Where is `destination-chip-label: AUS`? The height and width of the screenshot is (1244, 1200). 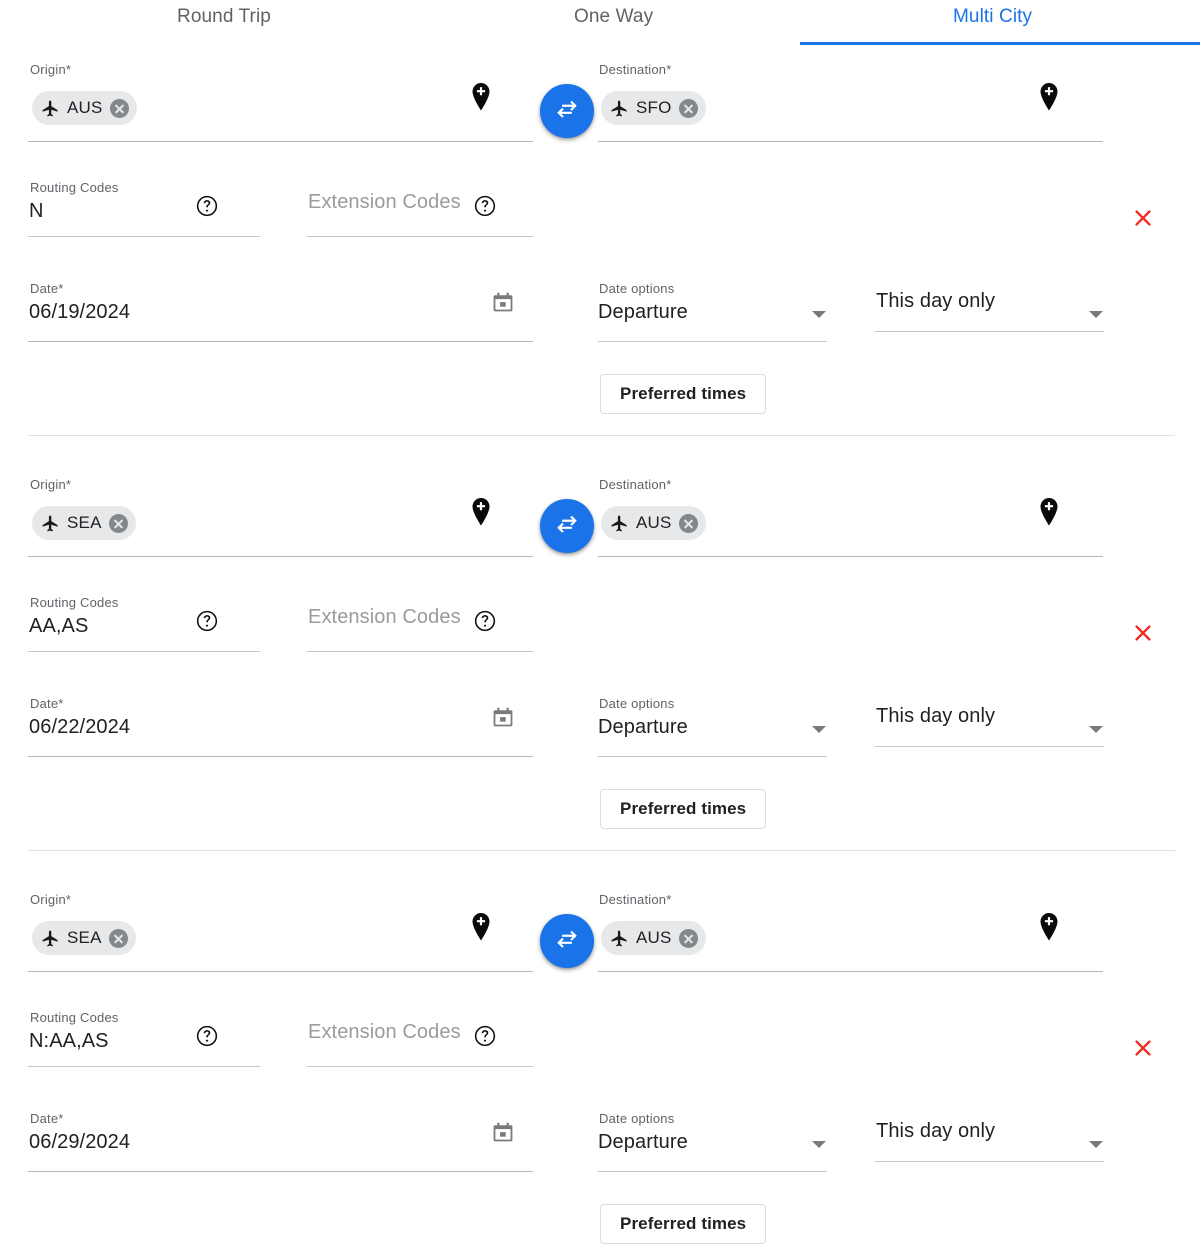
destination-chip-label: AUS is located at coordinates (654, 522).